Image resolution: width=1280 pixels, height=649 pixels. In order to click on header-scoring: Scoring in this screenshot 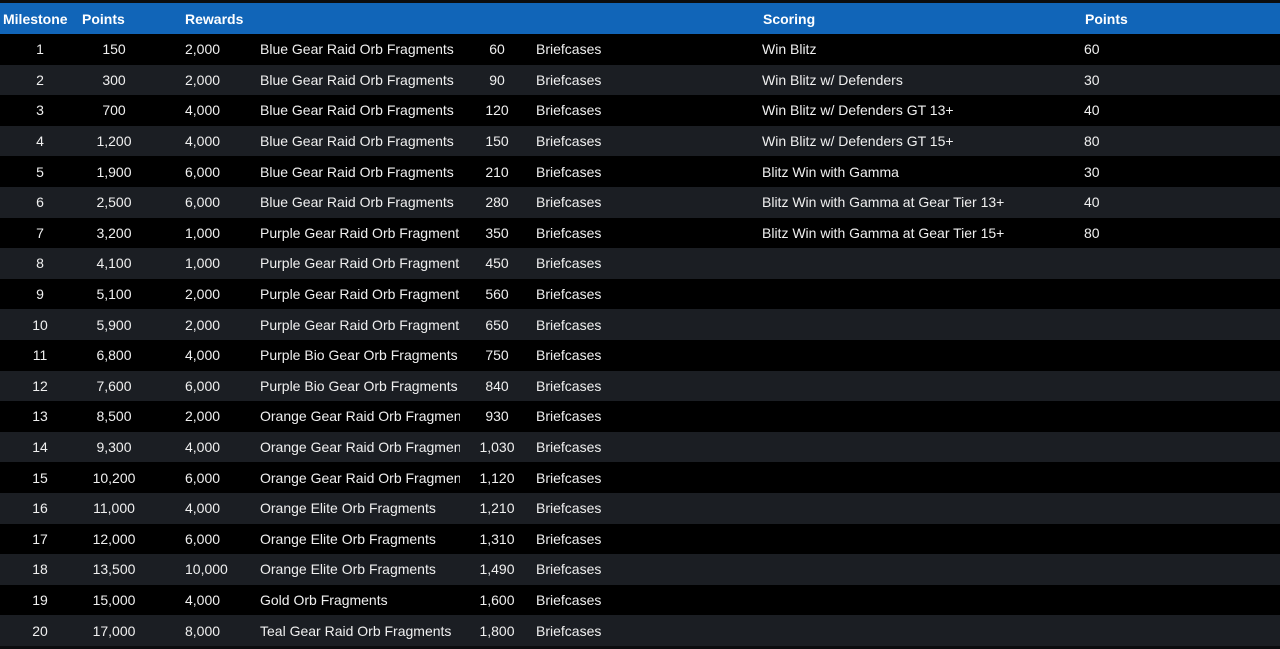, I will do `click(789, 18)`.